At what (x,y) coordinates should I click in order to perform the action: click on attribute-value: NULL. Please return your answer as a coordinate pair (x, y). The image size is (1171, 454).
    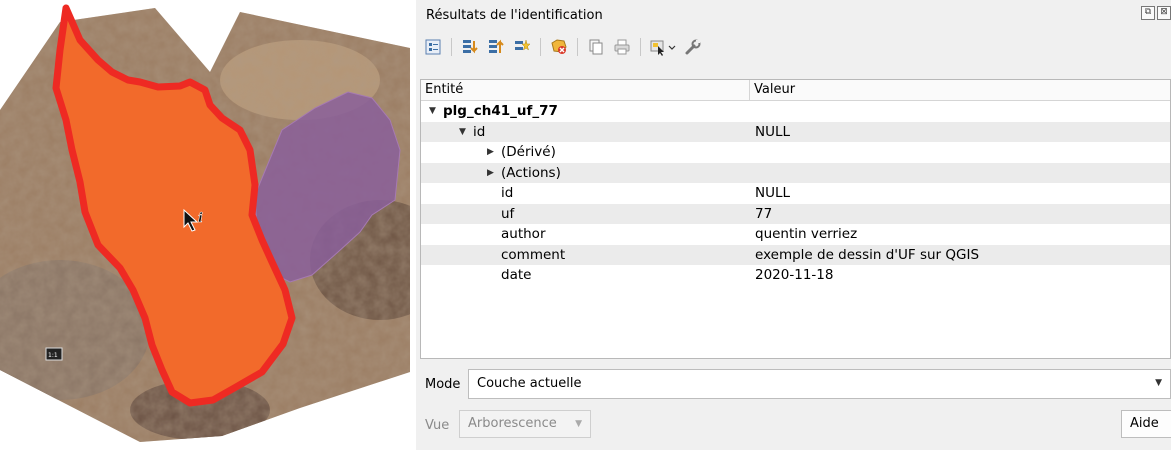
    Looking at the image, I should click on (773, 193).